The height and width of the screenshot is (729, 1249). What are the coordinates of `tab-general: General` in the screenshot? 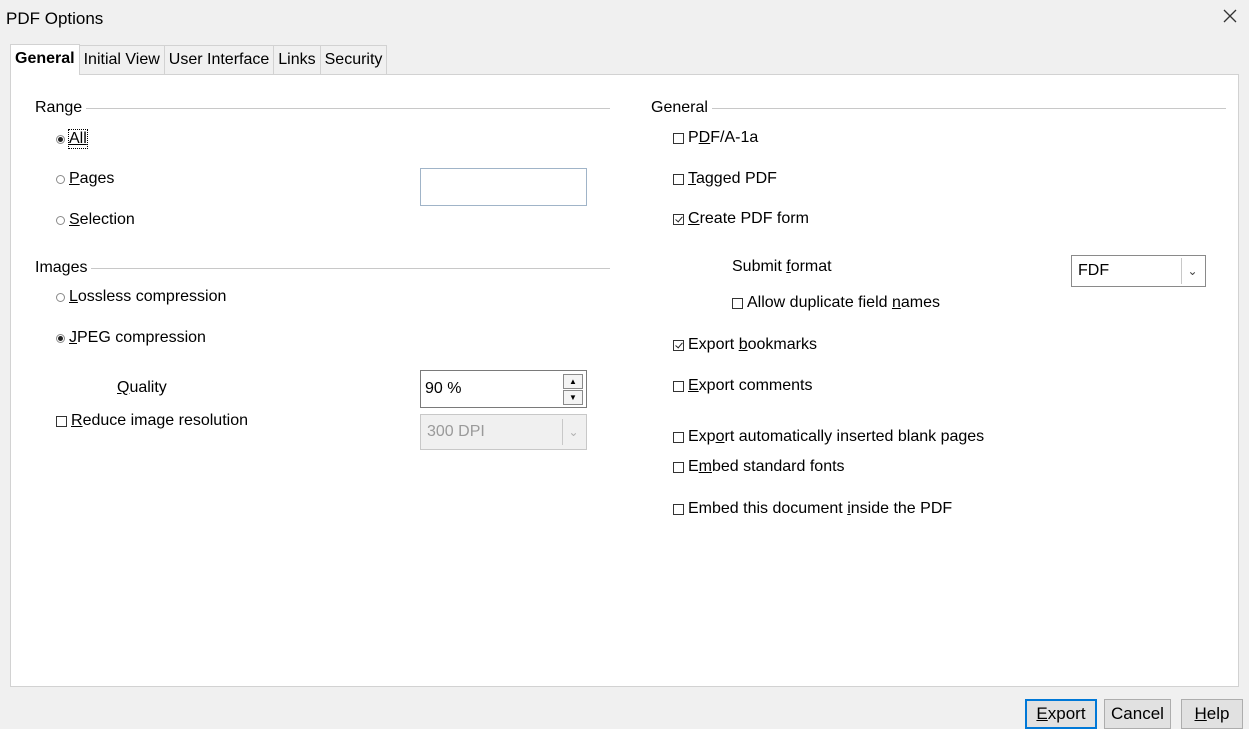 It's located at (45, 59).